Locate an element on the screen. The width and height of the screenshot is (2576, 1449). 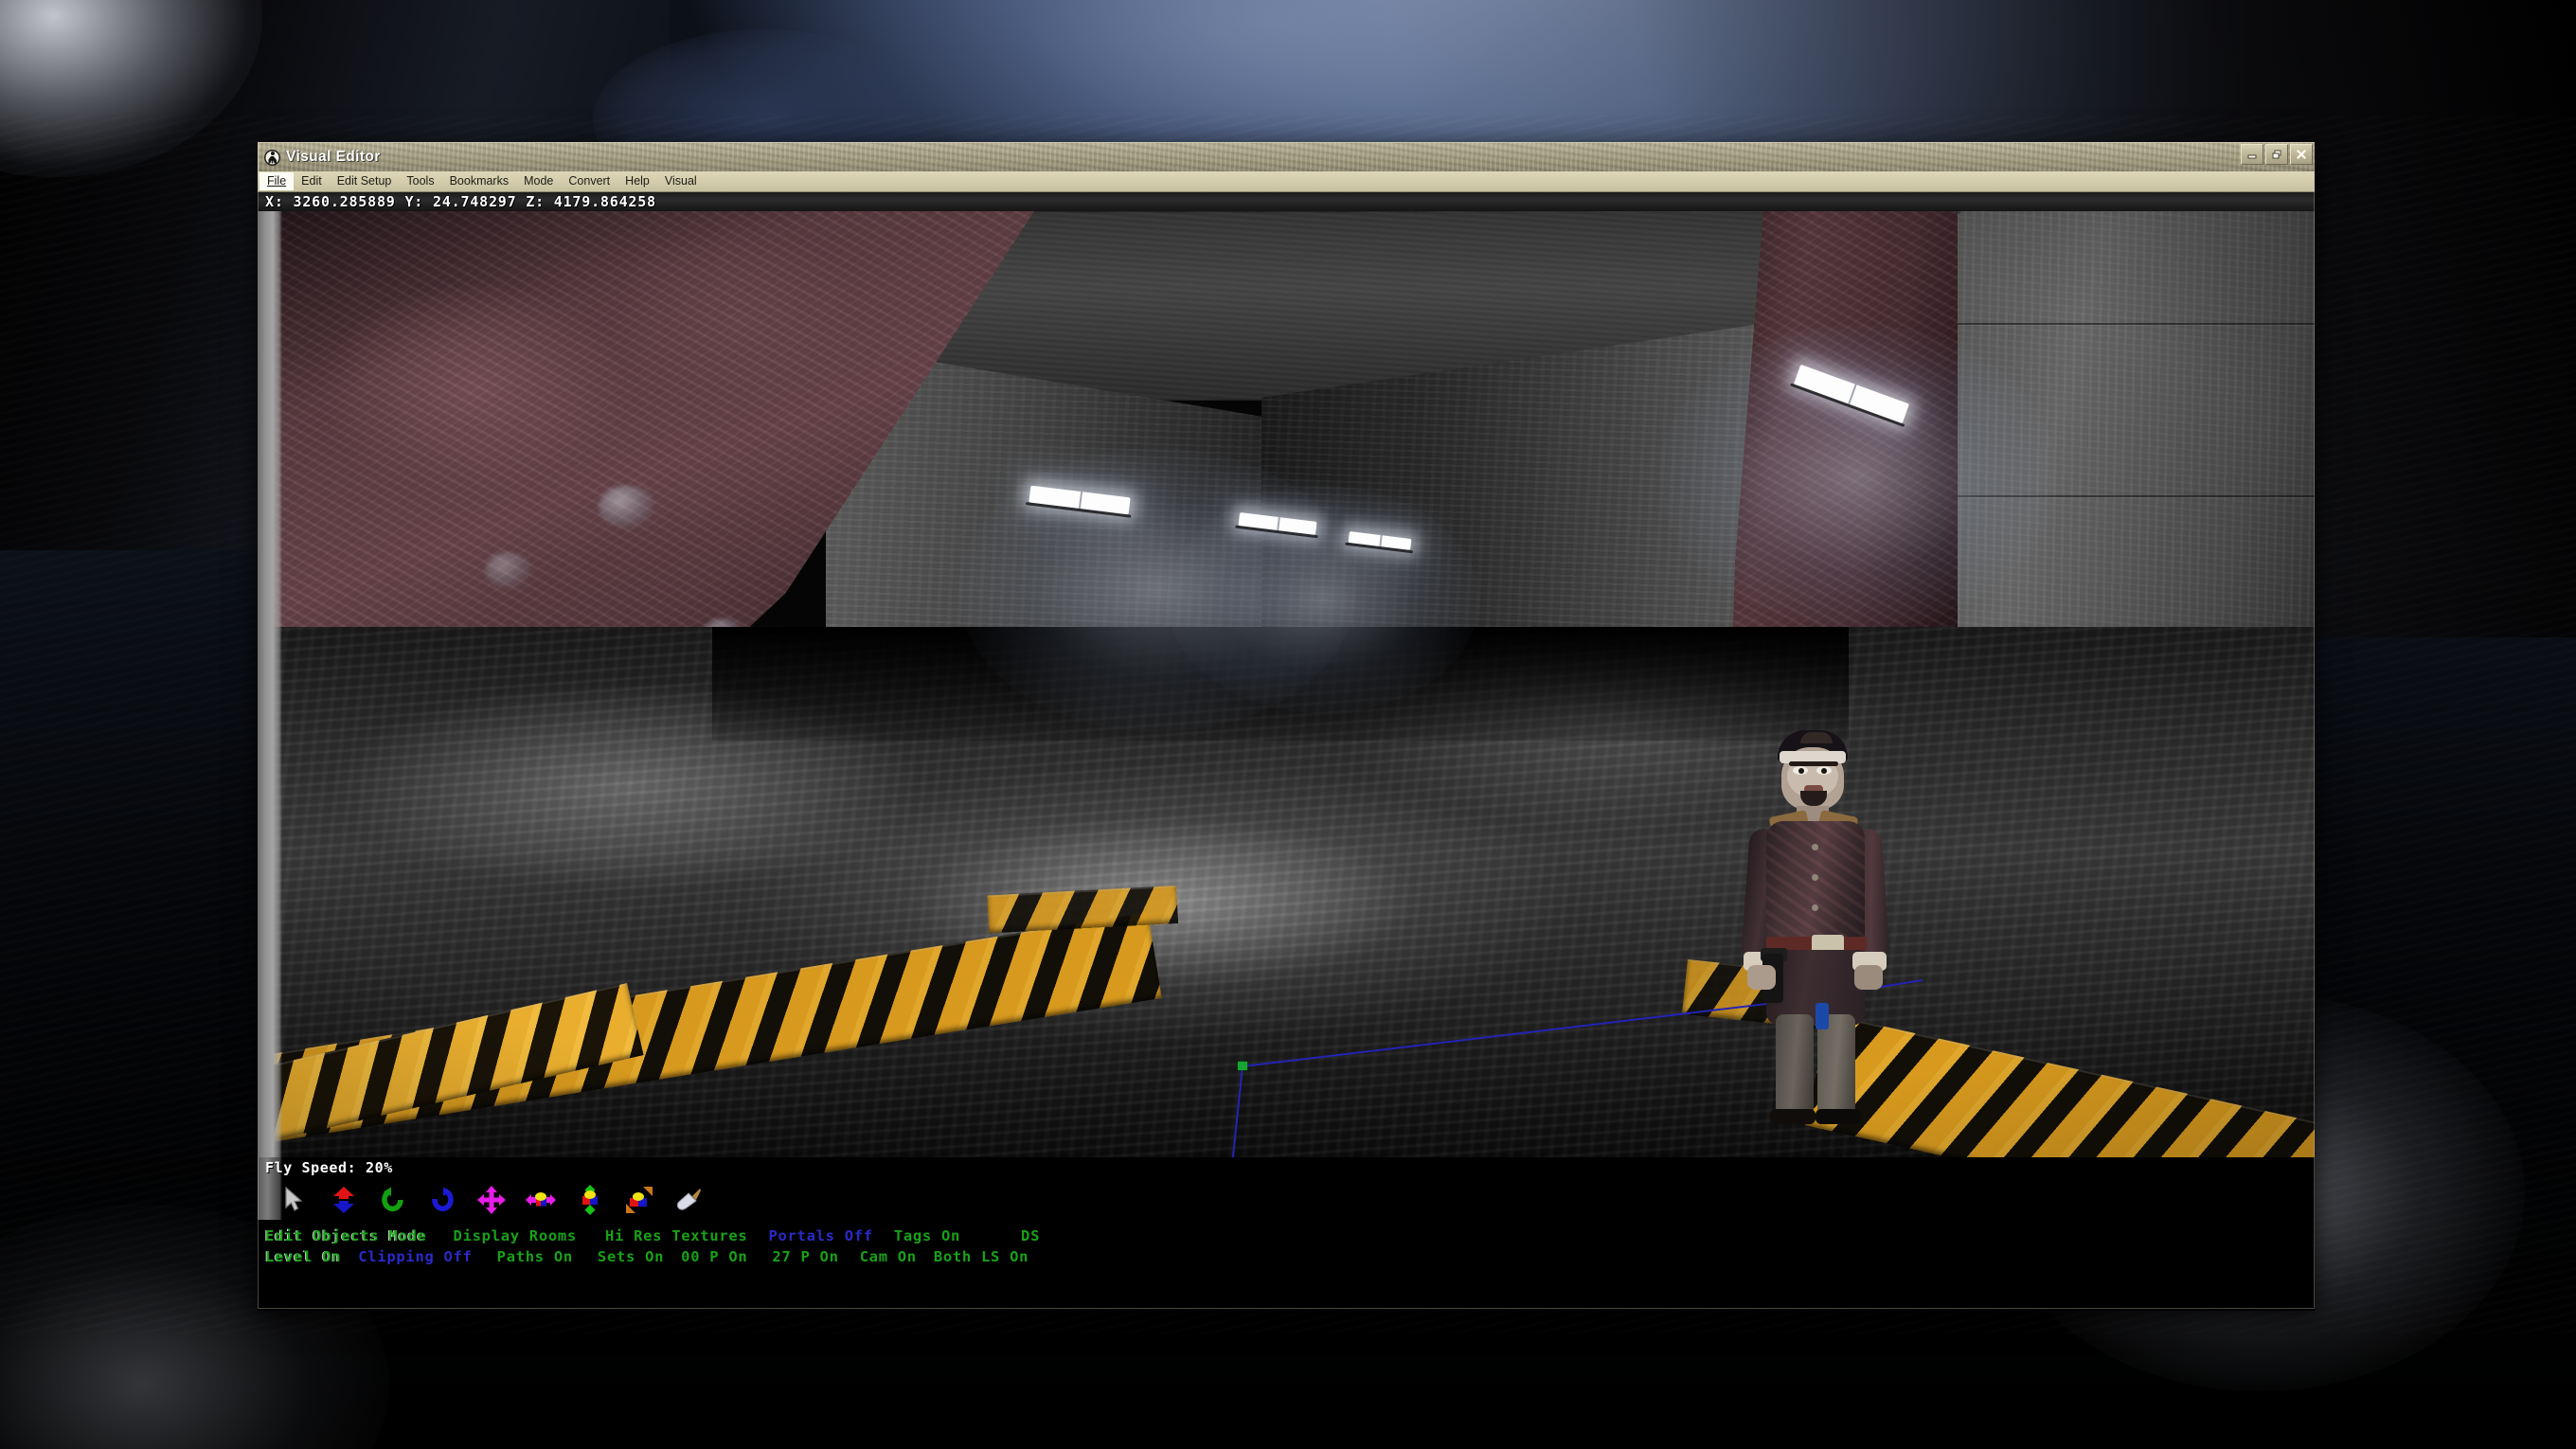
fly-speed-readout: Fly Speed: 20% is located at coordinates (329, 1167).